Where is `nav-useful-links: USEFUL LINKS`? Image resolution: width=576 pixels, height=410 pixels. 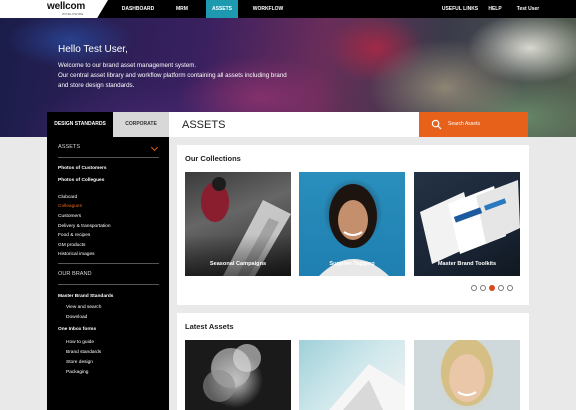
nav-useful-links: USEFUL LINKS is located at coordinates (460, 9).